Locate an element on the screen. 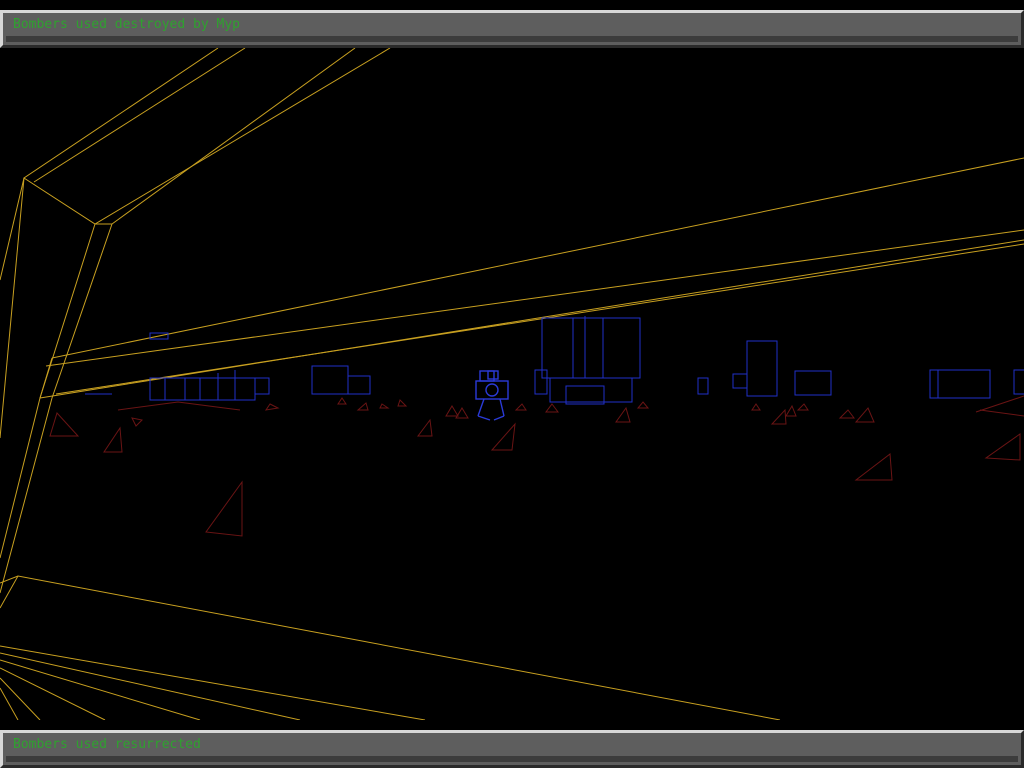 The image size is (1024, 768). bottom-bar-shade is located at coordinates (512, 759).